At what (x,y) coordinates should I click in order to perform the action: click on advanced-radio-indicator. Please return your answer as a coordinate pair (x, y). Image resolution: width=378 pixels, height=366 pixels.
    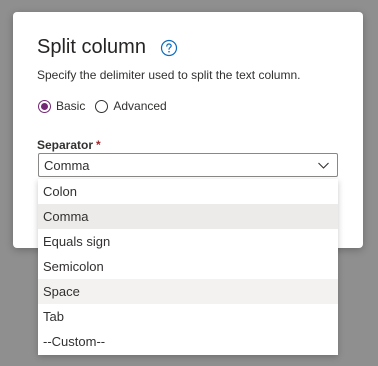
    Looking at the image, I should click on (102, 106).